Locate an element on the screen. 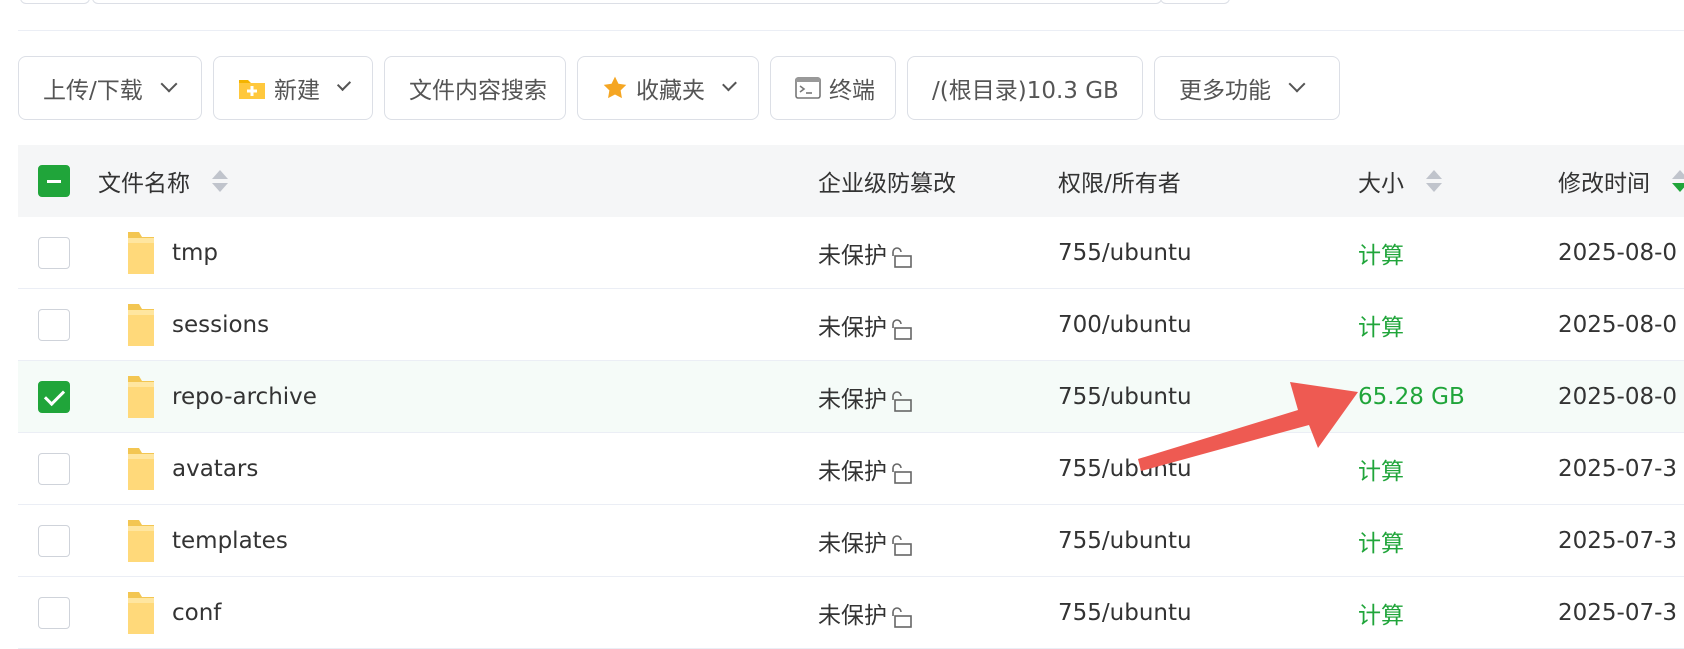 The width and height of the screenshot is (1684, 649). file-name: templates is located at coordinates (230, 541).